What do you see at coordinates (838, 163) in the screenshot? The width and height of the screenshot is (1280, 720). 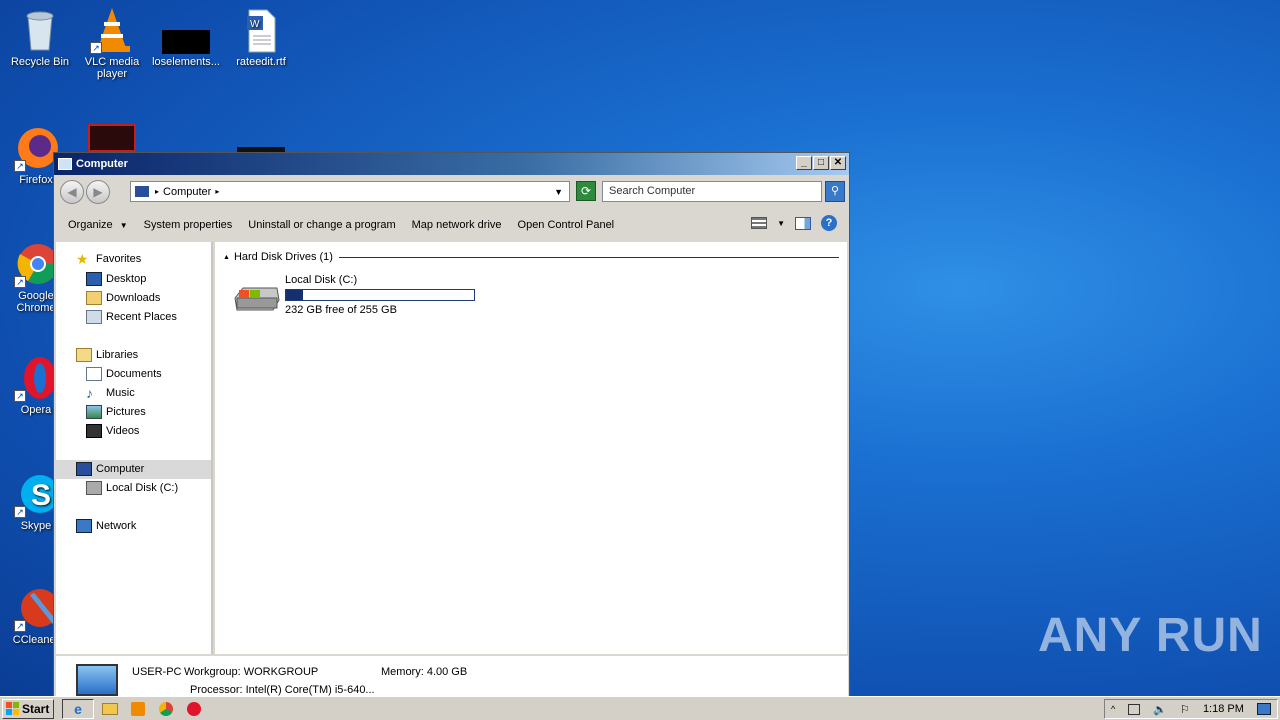 I see `close-button: ✕` at bounding box center [838, 163].